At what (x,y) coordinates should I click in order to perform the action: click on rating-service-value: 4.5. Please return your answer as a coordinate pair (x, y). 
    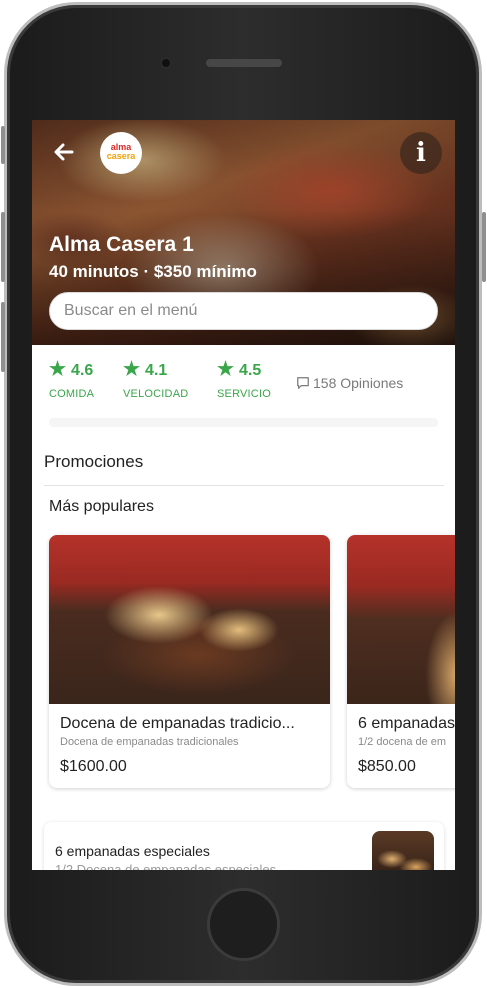
    Looking at the image, I should click on (250, 370).